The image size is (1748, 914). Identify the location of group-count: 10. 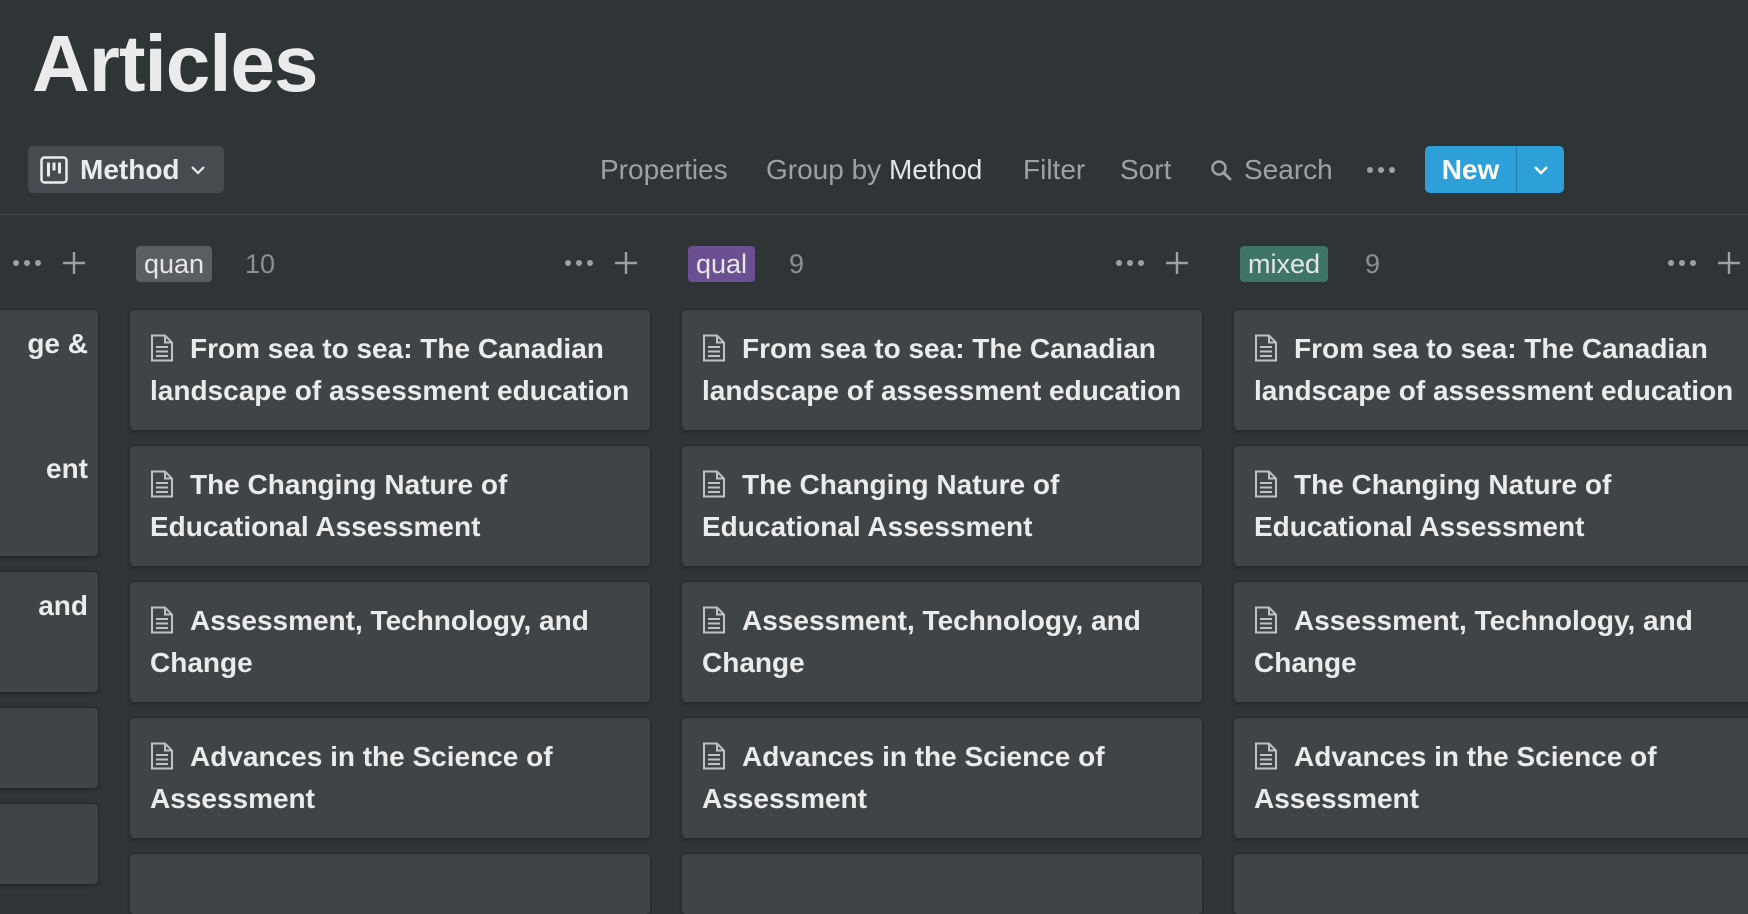
(260, 264).